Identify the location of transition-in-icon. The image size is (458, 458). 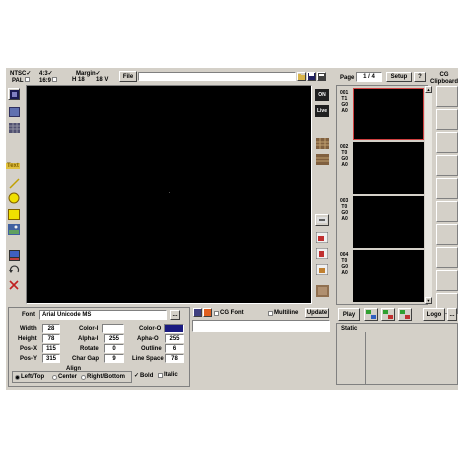
(371, 314).